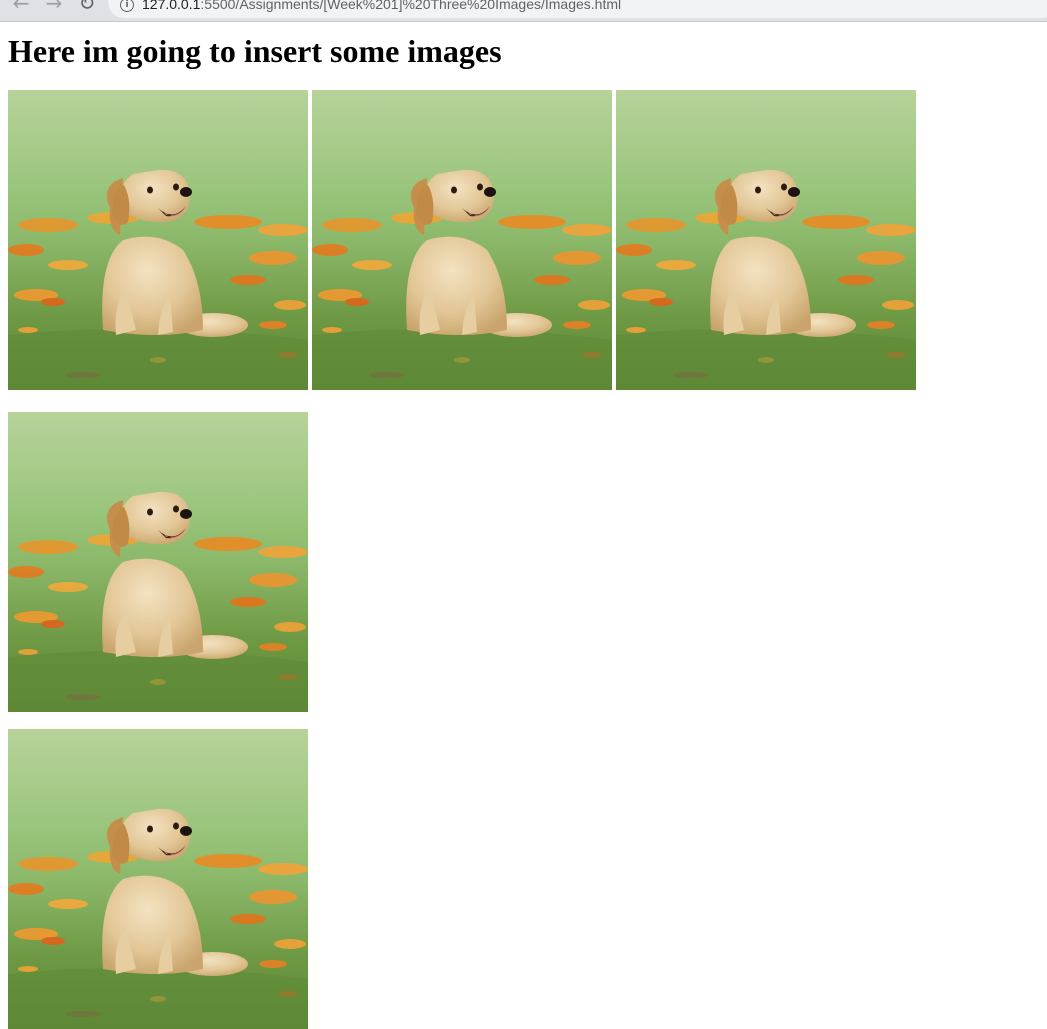 The width and height of the screenshot is (1047, 1029). I want to click on info-icon: i, so click(127, 6).